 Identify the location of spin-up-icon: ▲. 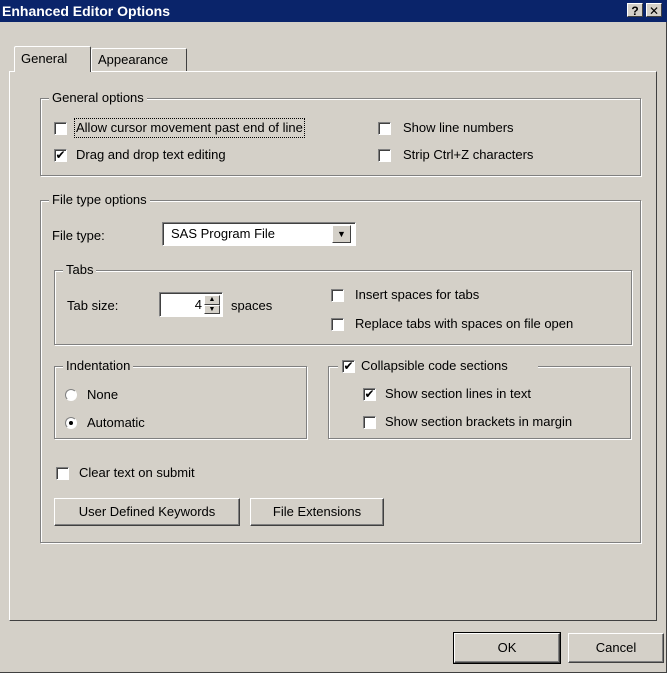
(212, 299).